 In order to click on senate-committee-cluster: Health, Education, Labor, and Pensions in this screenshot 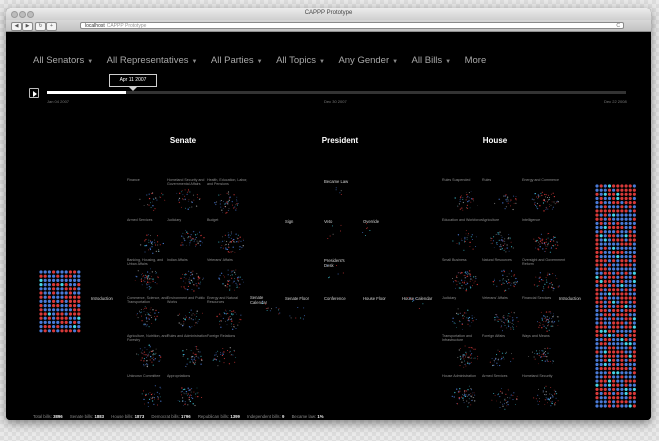, I will do `click(229, 196)`.